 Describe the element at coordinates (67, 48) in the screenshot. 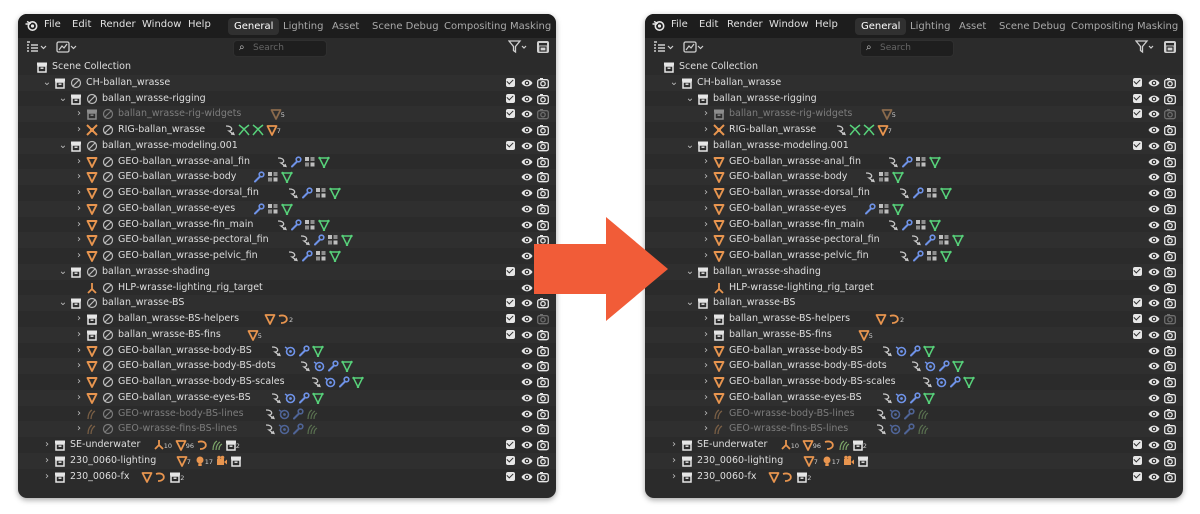

I see `filter-display-dropdown` at that location.